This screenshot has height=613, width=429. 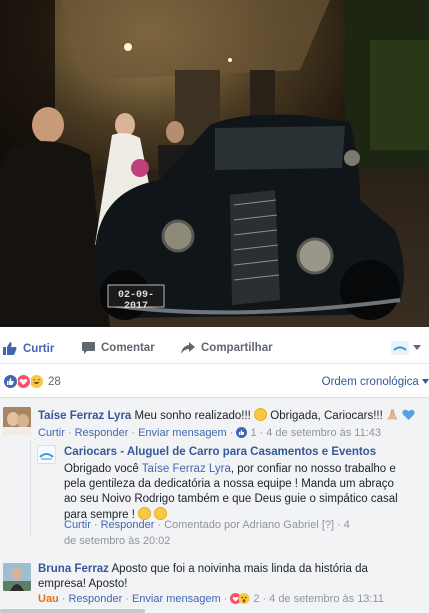 I want to click on page-avatar, so click(x=46, y=454).